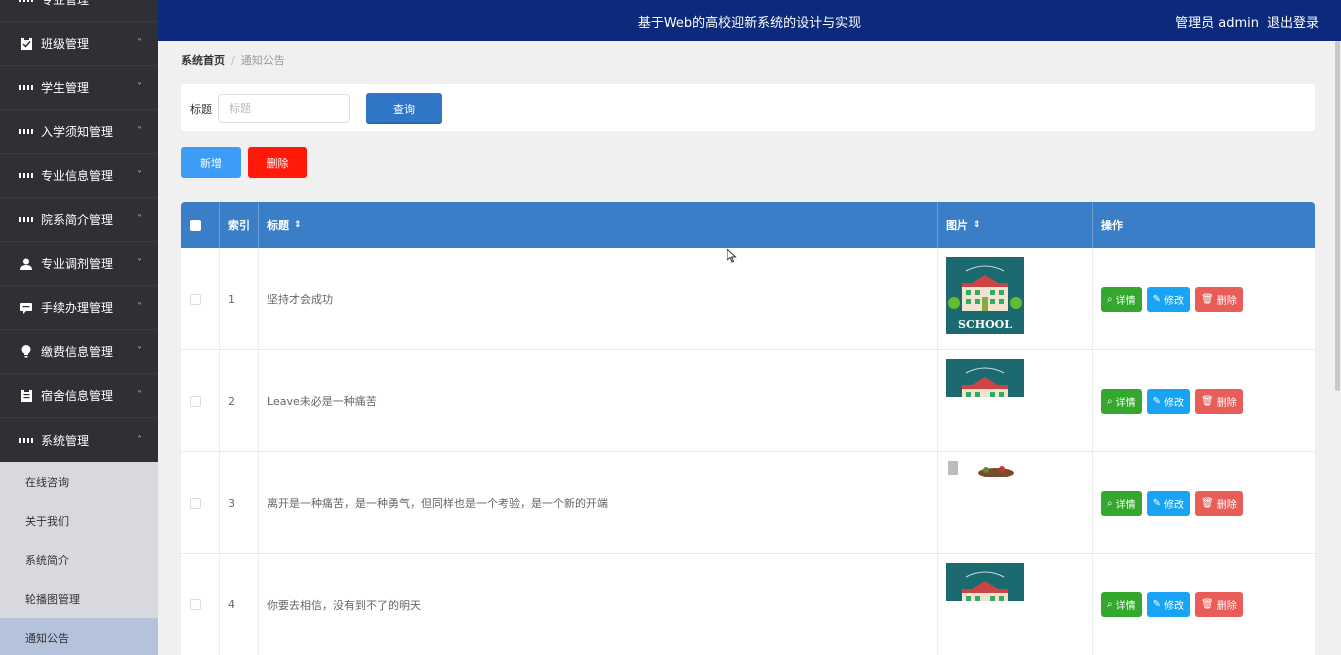 The height and width of the screenshot is (655, 1341). What do you see at coordinates (284, 108) in the screenshot?
I see `title-search-input` at bounding box center [284, 108].